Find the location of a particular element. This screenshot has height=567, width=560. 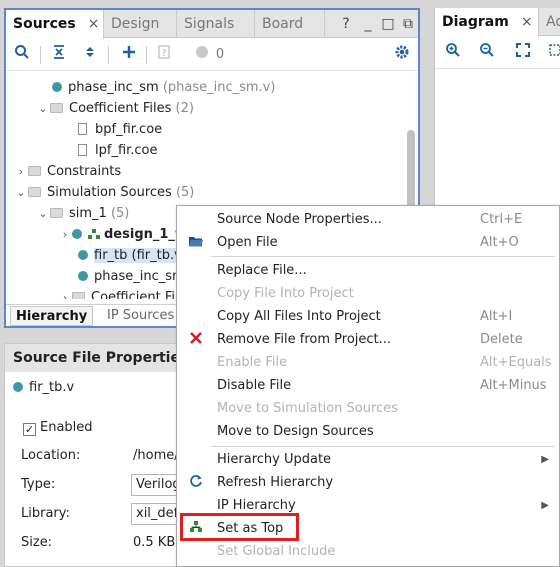

zoom-fit-icon is located at coordinates (523, 53).